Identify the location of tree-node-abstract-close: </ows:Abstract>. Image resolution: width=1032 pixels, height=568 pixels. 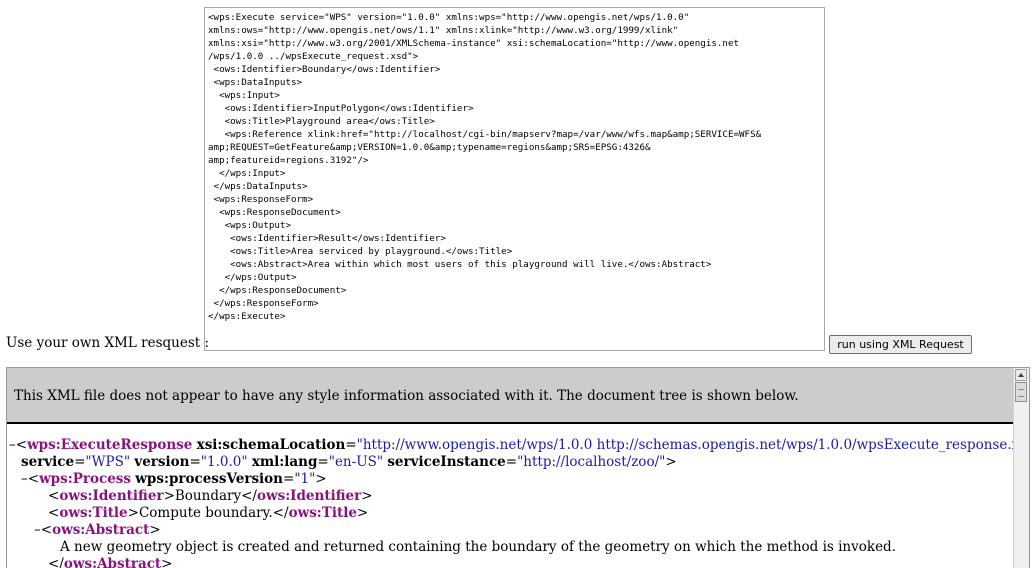
(511, 562).